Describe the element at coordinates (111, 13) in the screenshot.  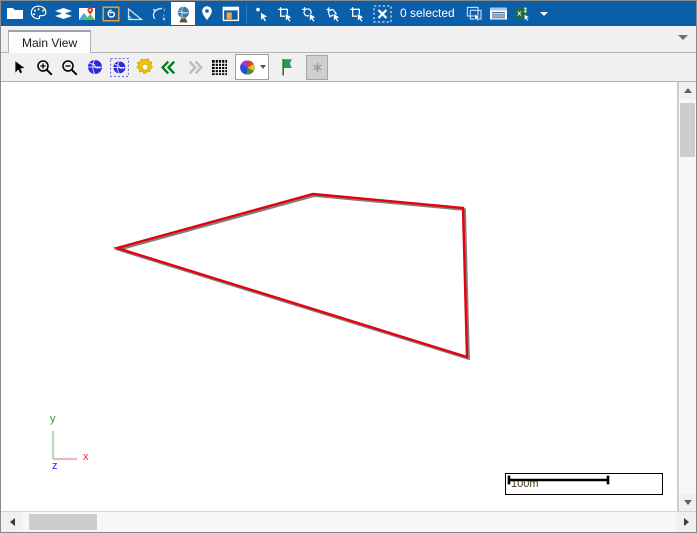
I see `boundary-icon` at that location.